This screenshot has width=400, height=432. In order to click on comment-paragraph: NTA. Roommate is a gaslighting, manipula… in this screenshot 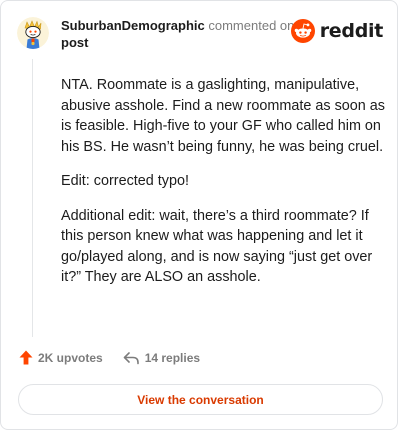, I will do `click(223, 116)`.